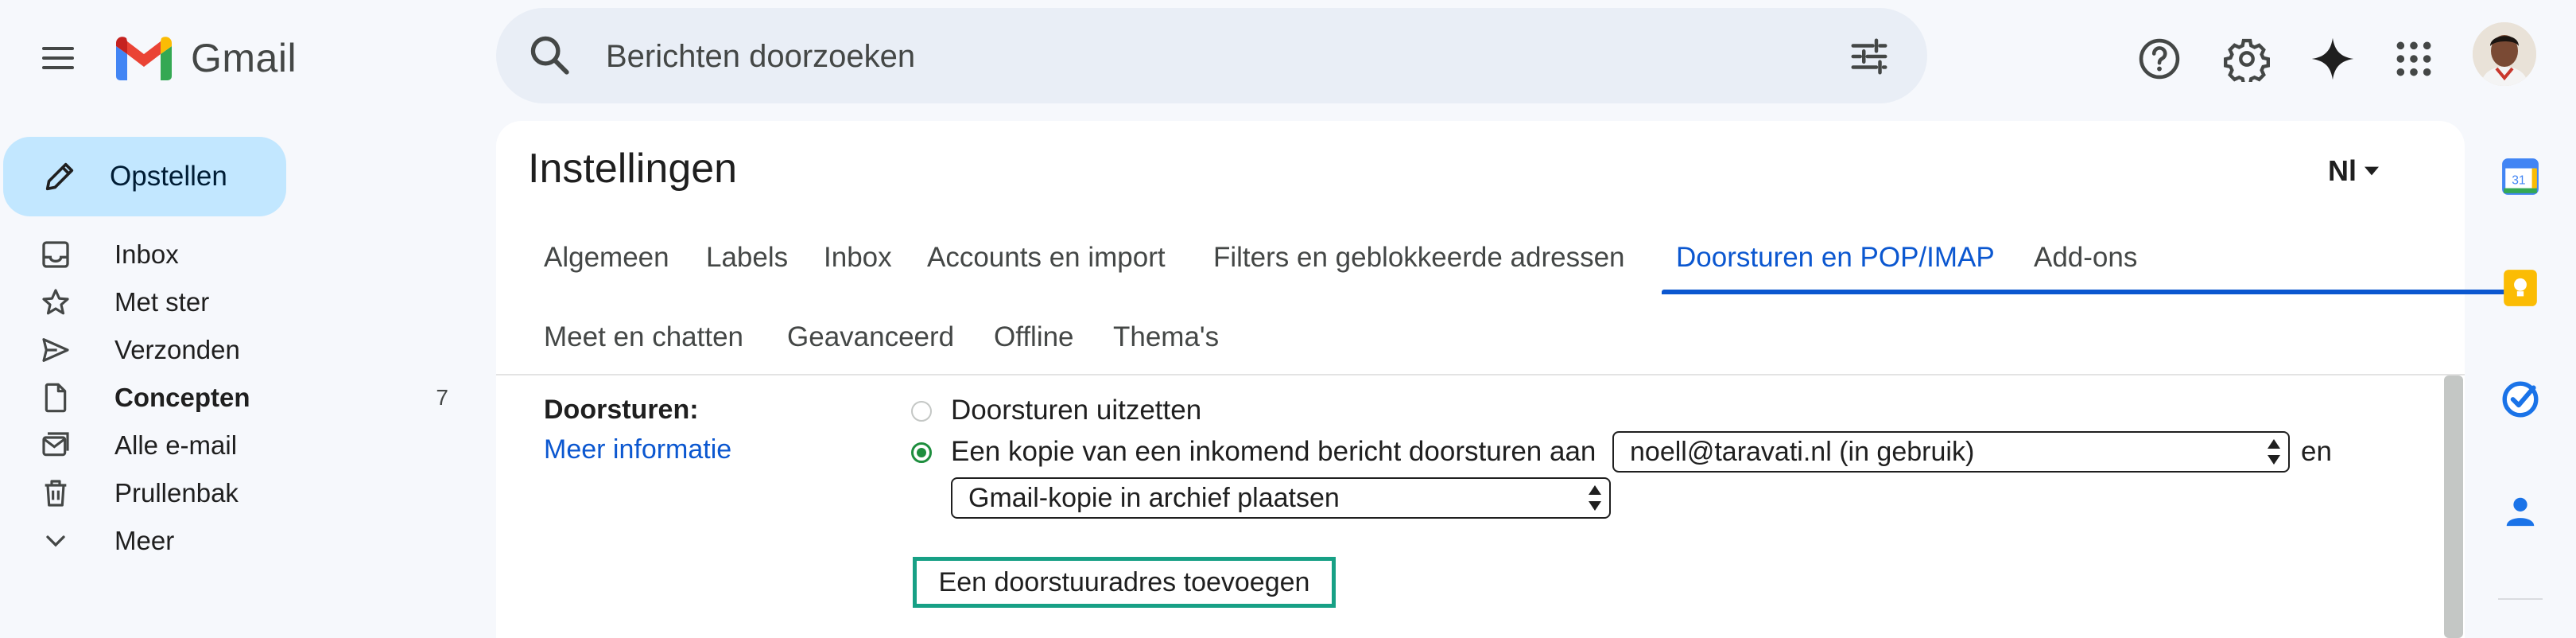 Image resolution: width=2576 pixels, height=638 pixels. I want to click on sidebar-item-starred: Met ster, so click(239, 302).